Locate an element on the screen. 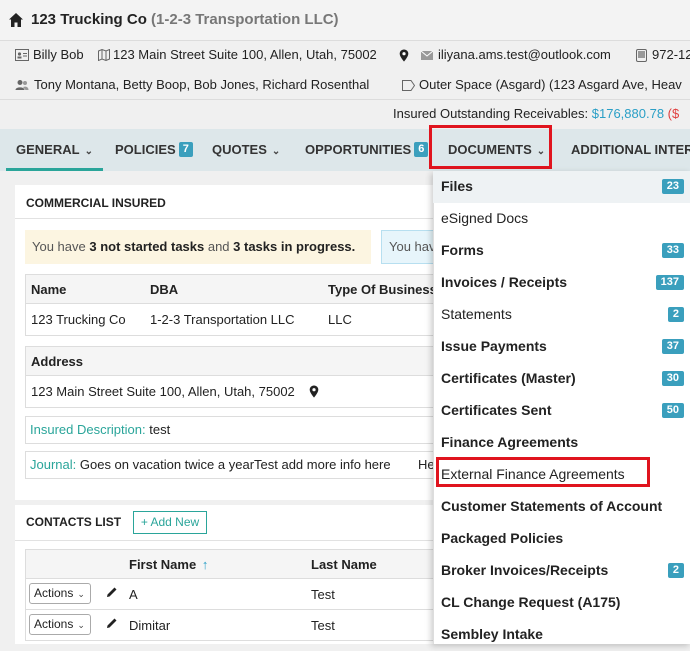 The height and width of the screenshot is (651, 690). documents-menu-item-packaged-policies: Packaged Policies is located at coordinates (561, 539).